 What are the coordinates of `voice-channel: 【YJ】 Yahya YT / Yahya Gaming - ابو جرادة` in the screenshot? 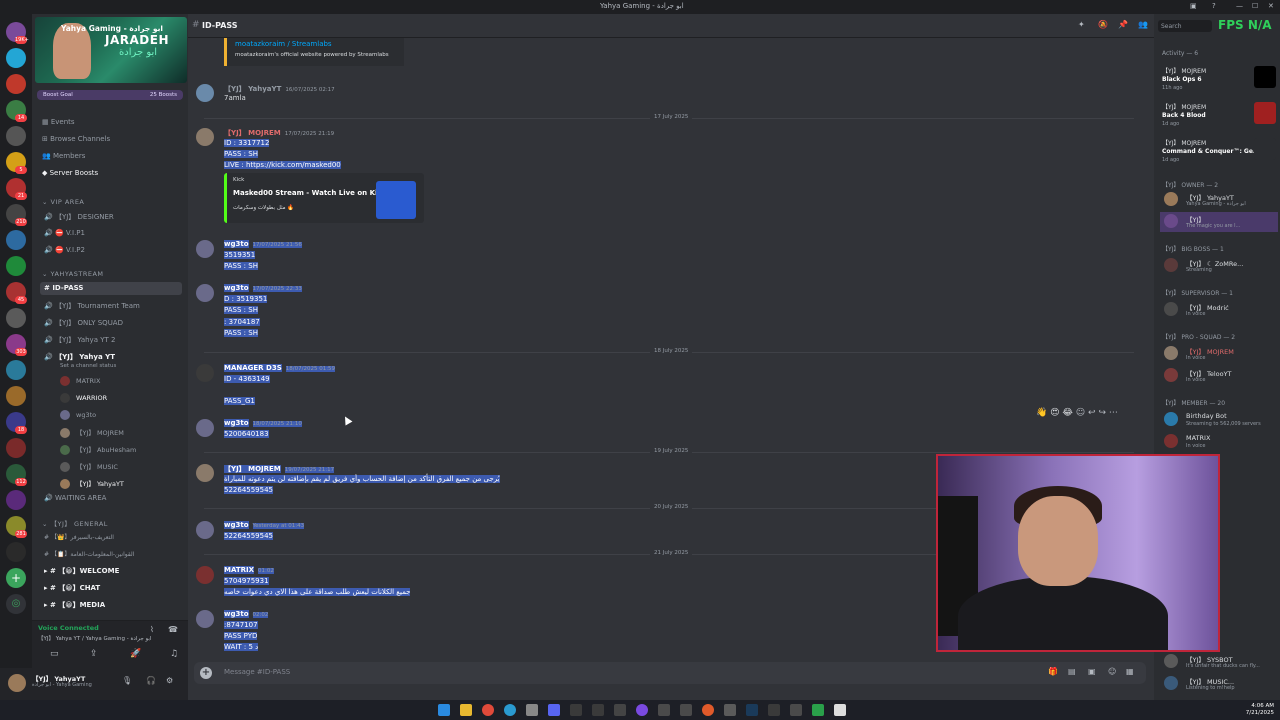 It's located at (94, 638).